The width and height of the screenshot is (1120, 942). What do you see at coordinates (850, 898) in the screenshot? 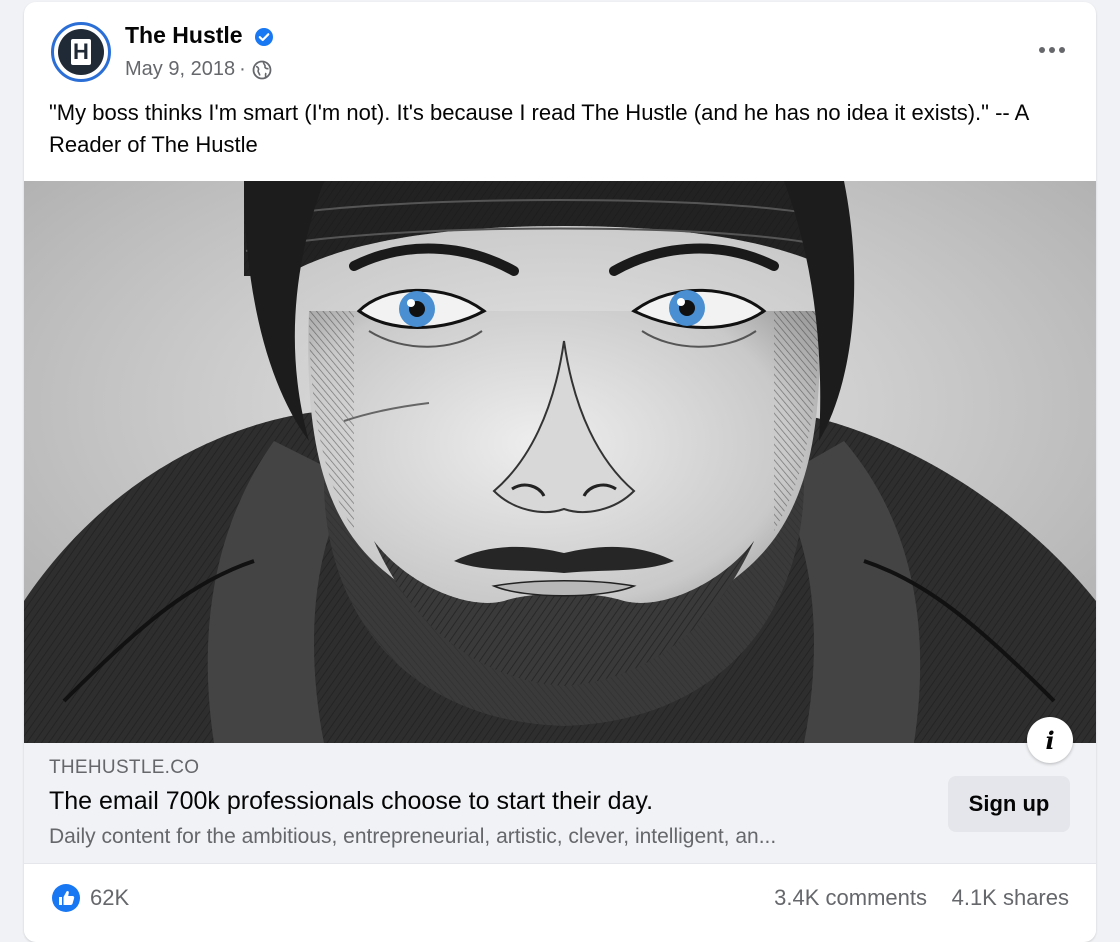
I see `comment-count: 3.4K comments` at bounding box center [850, 898].